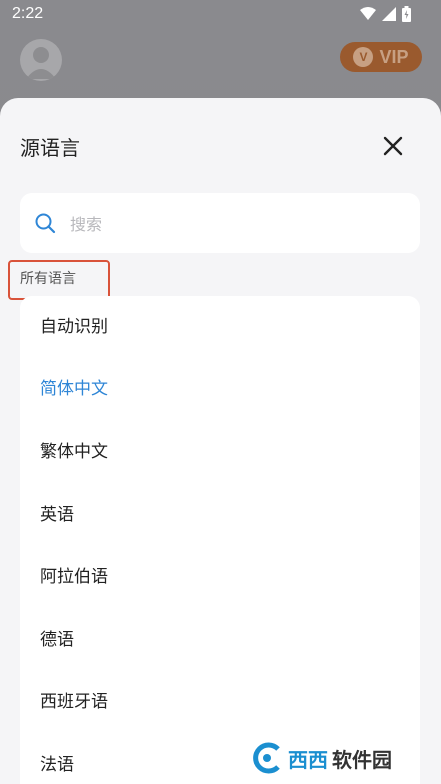  What do you see at coordinates (220, 389) in the screenshot?
I see `list-item-selected: 简体中文` at bounding box center [220, 389].